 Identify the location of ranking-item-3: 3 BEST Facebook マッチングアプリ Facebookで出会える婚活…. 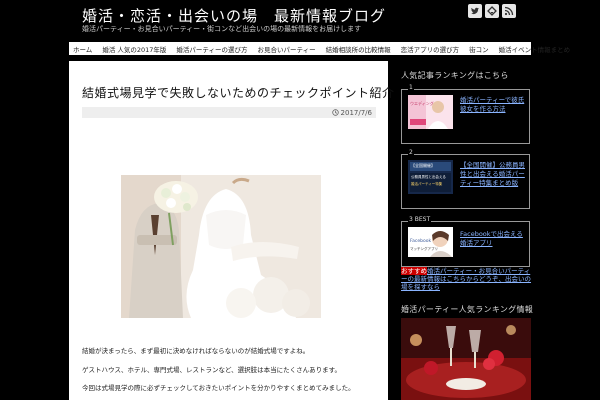
(465, 241).